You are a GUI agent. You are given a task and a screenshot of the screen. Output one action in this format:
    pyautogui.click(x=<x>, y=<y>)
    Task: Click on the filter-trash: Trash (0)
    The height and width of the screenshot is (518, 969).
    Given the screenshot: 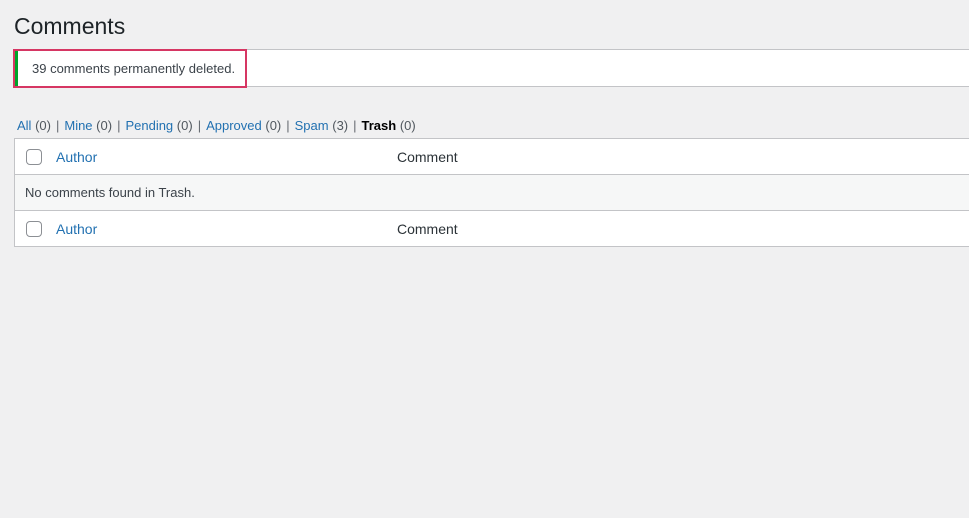 What is the action you would take?
    pyautogui.click(x=389, y=125)
    